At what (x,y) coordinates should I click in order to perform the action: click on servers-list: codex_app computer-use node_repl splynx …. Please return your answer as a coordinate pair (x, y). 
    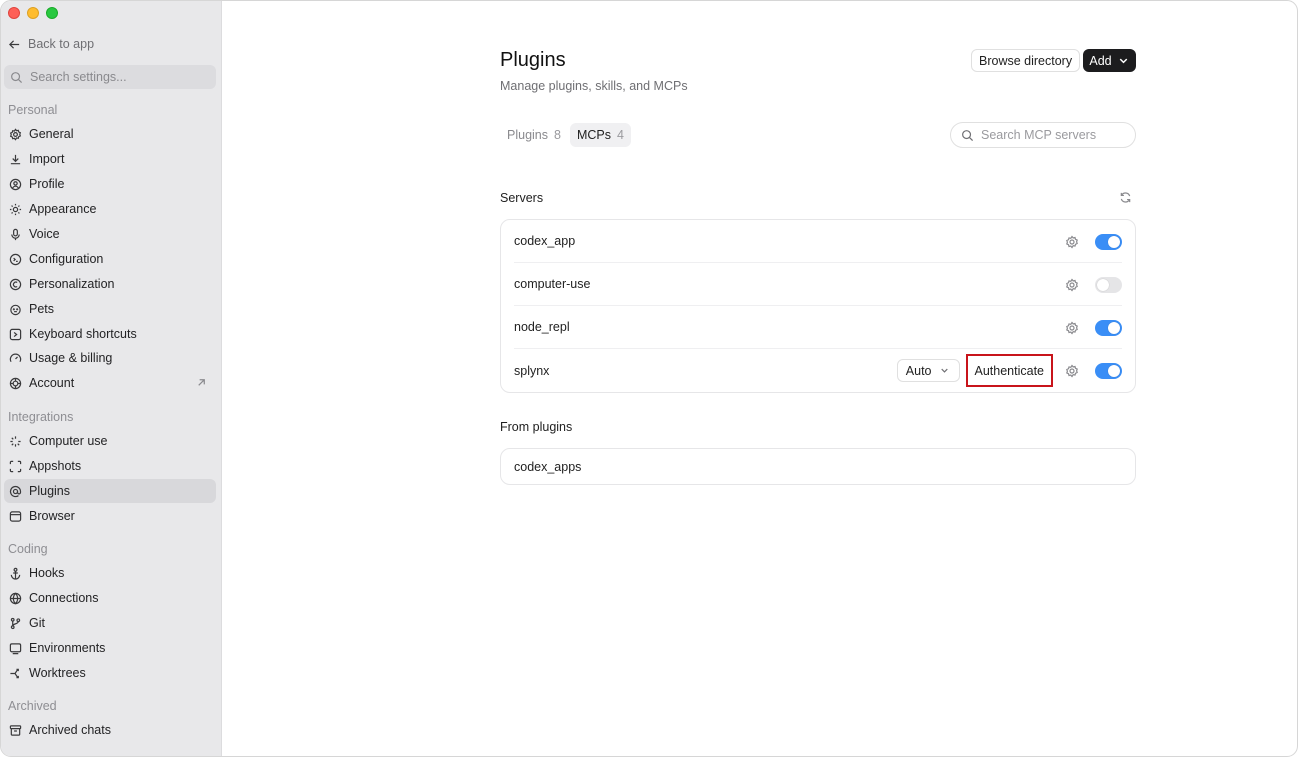
    Looking at the image, I should click on (818, 306).